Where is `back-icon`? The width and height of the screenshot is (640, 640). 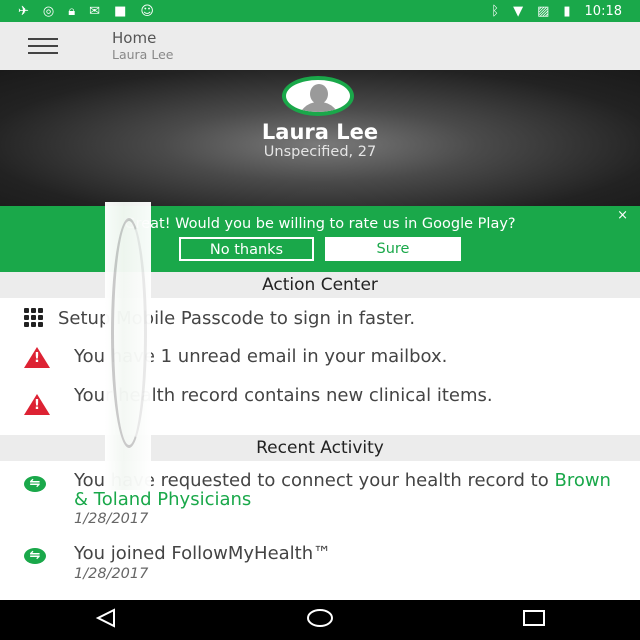
back-icon is located at coordinates (106, 620).